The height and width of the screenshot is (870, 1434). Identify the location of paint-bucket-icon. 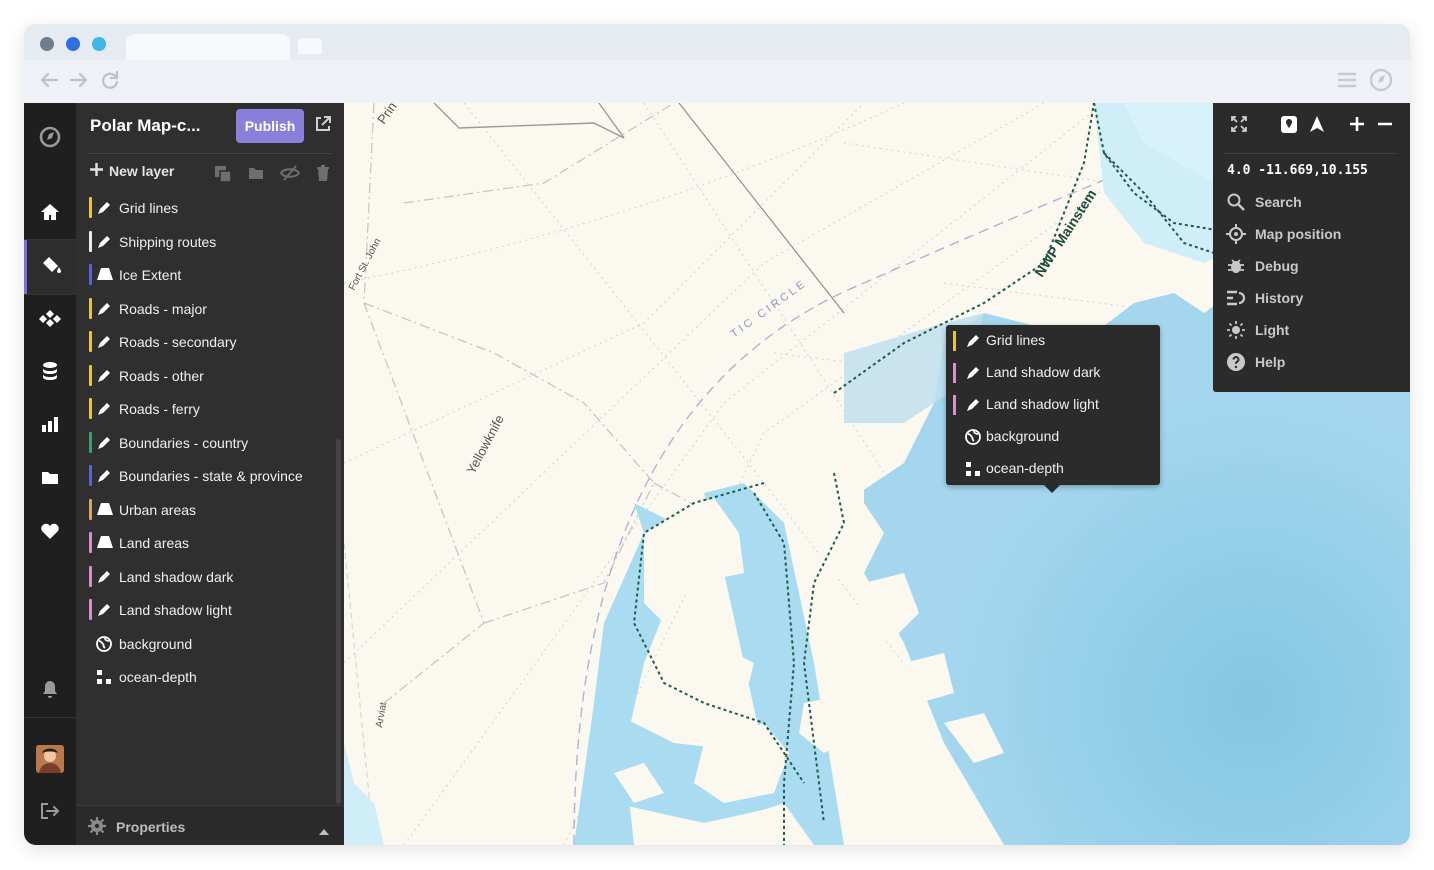
(52, 267).